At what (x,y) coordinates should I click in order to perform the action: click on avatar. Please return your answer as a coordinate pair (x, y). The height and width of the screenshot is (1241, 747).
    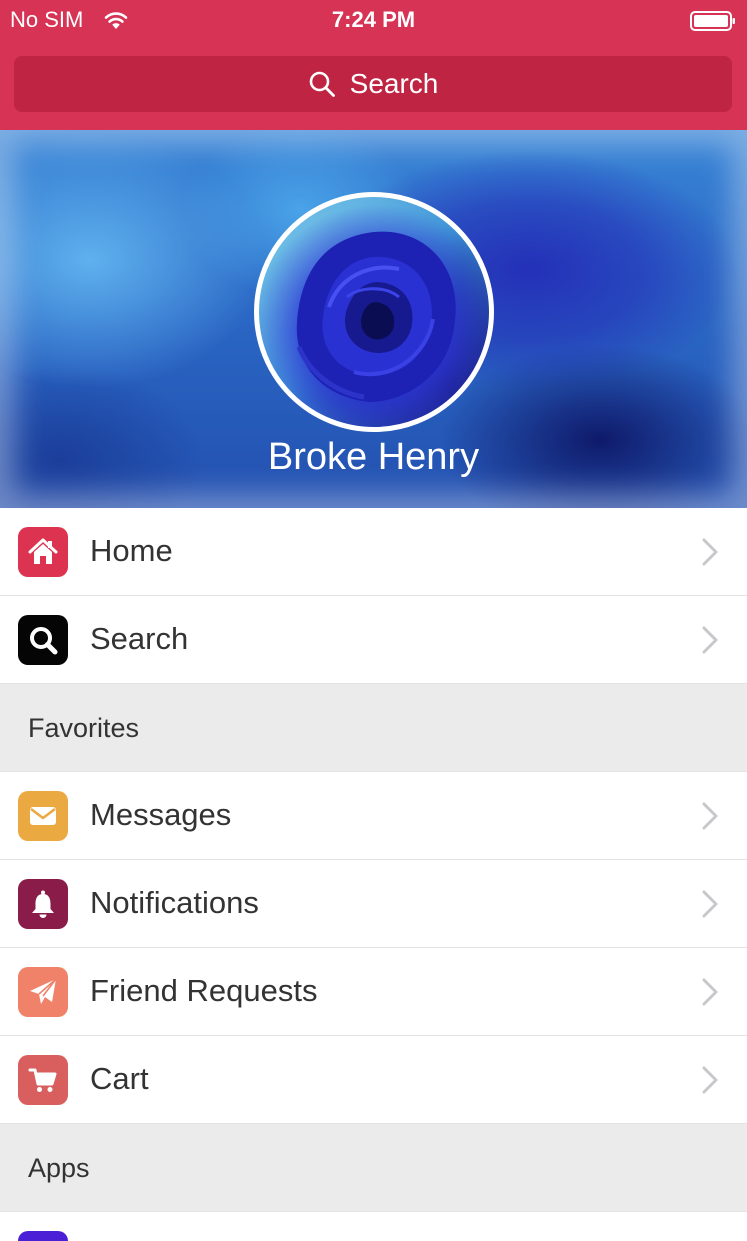
    Looking at the image, I should click on (374, 312).